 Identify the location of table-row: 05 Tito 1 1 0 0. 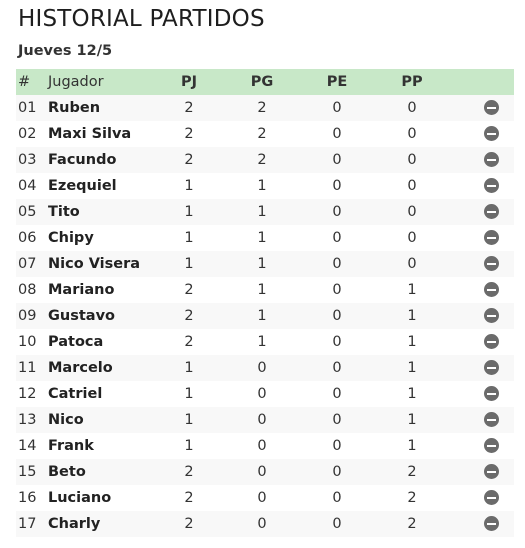
(265, 212).